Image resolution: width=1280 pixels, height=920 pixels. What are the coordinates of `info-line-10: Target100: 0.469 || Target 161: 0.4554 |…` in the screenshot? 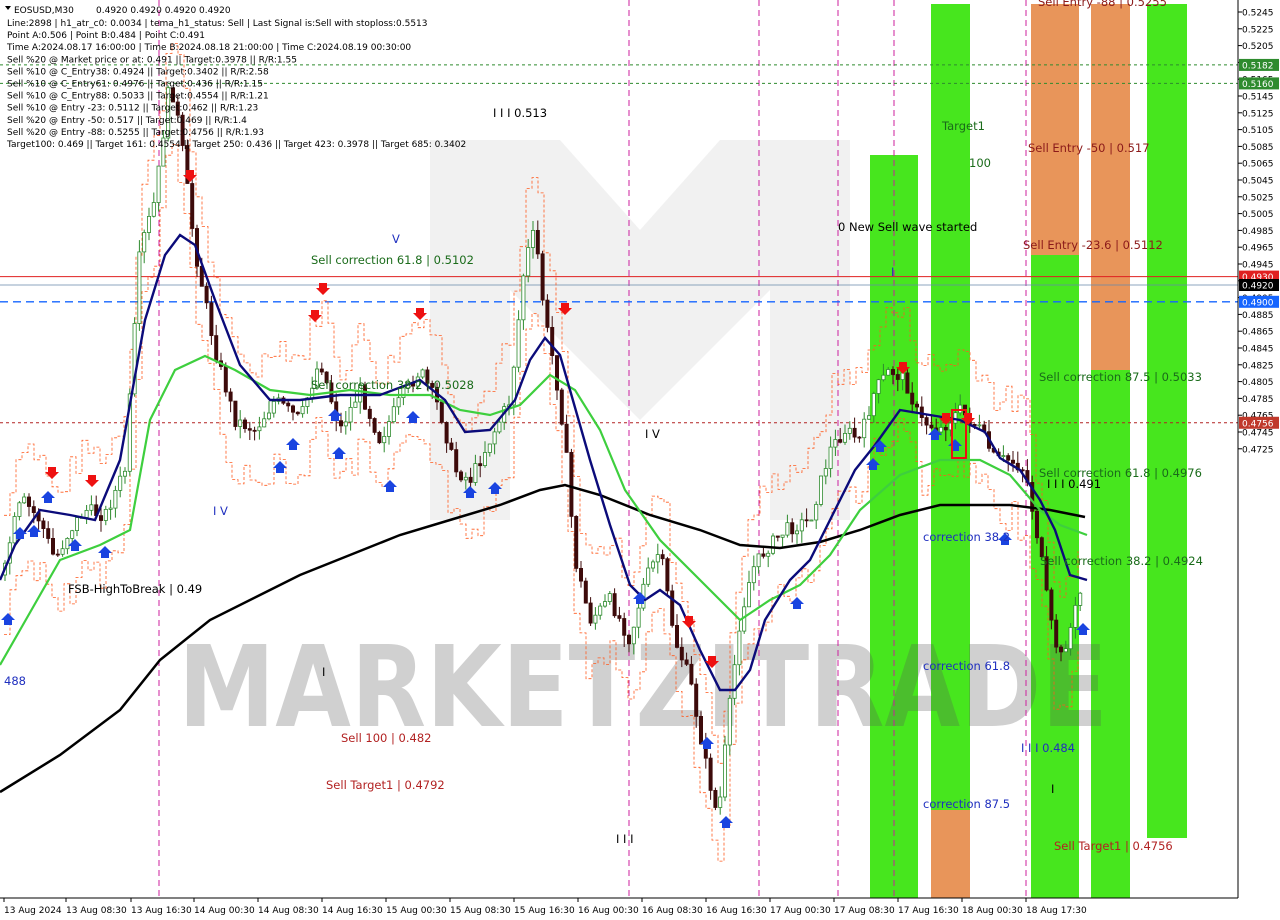 It's located at (236, 145).